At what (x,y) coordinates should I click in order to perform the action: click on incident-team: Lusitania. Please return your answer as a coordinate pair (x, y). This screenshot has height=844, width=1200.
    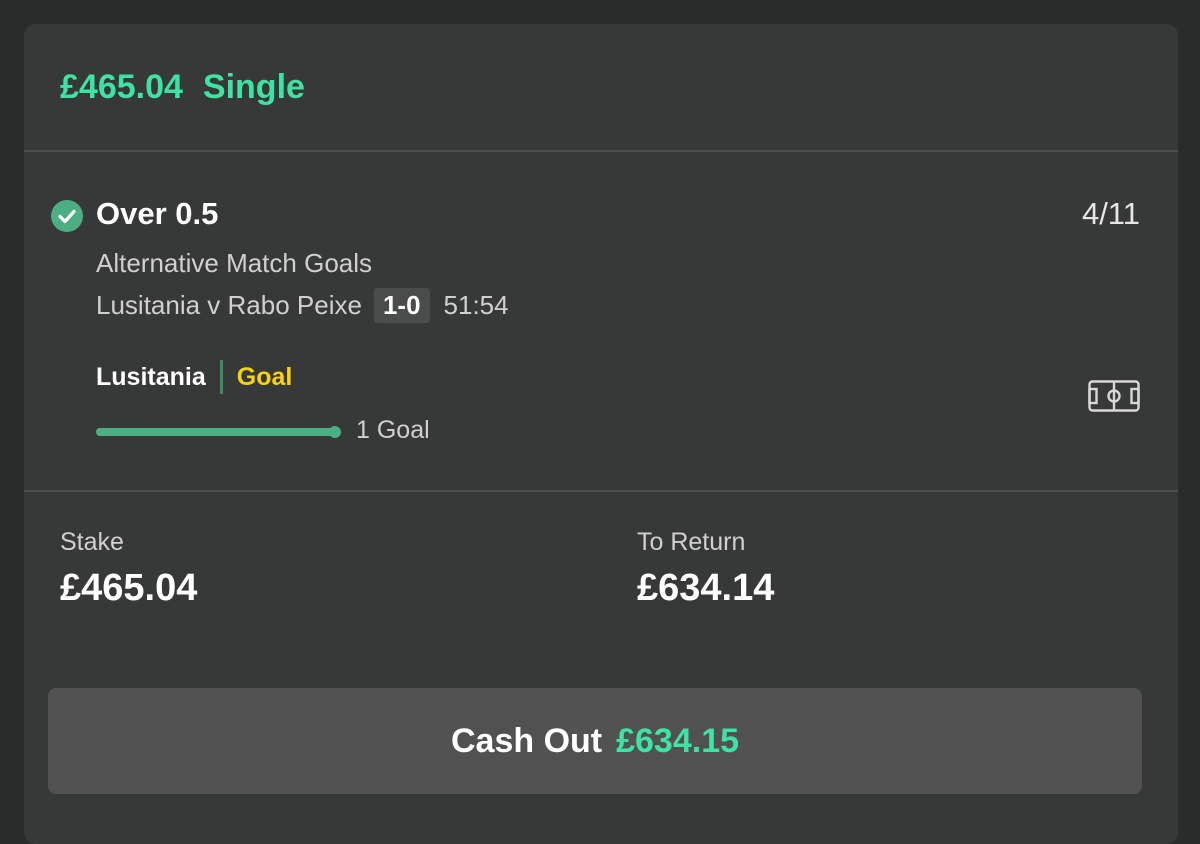
    Looking at the image, I should click on (151, 376).